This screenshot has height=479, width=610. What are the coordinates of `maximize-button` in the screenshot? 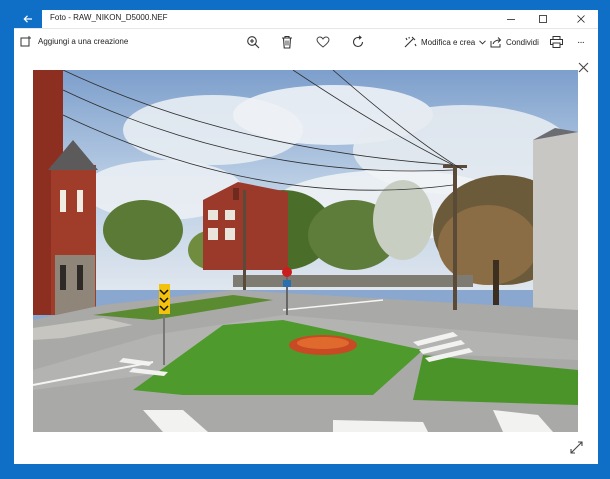 It's located at (543, 19).